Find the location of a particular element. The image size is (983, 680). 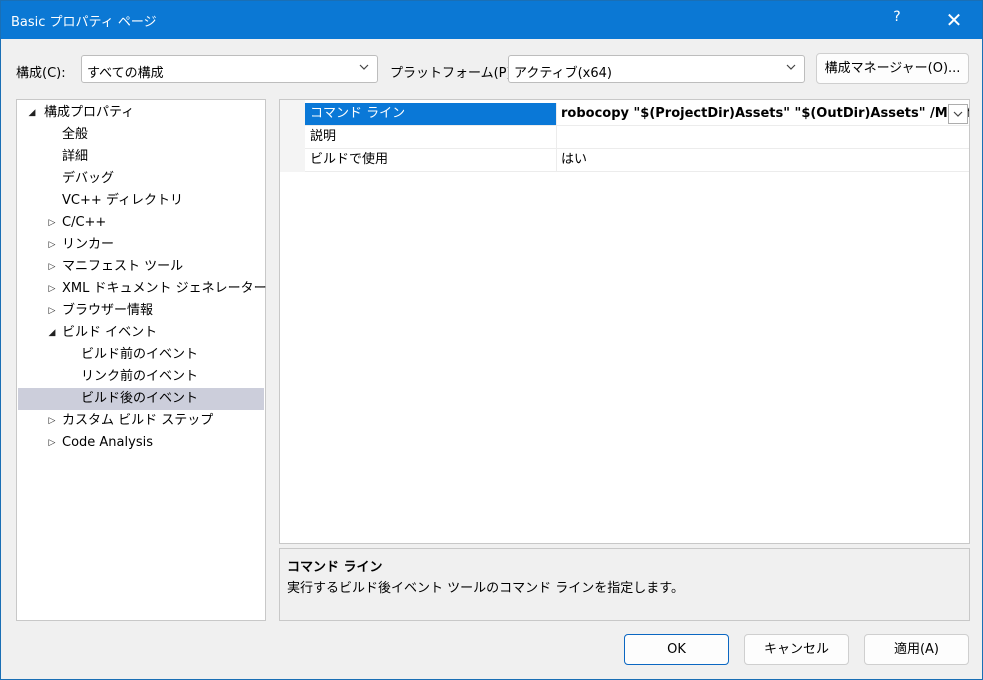

tree-item-label: ブラウザー情報 is located at coordinates (108, 310).